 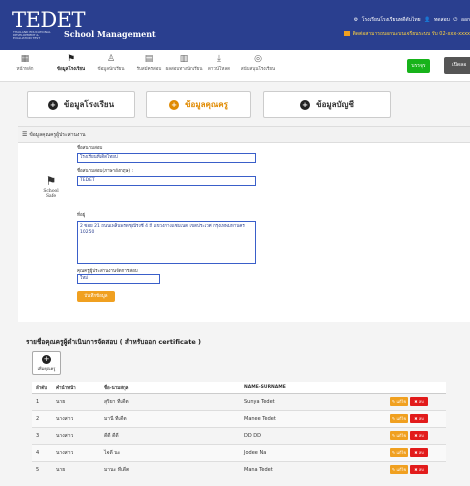 What do you see at coordinates (465, 20) in the screenshot?
I see `logout-link: ออก` at bounding box center [465, 20].